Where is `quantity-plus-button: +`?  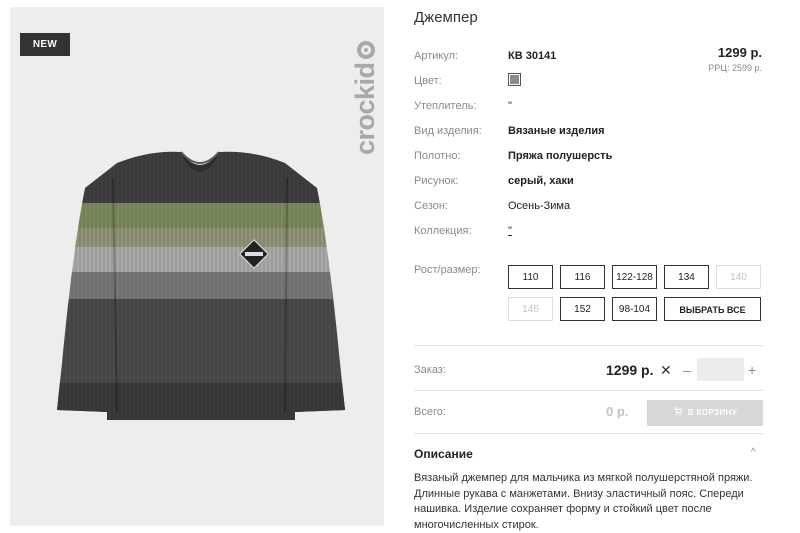
quantity-plus-button: + is located at coordinates (752, 370).